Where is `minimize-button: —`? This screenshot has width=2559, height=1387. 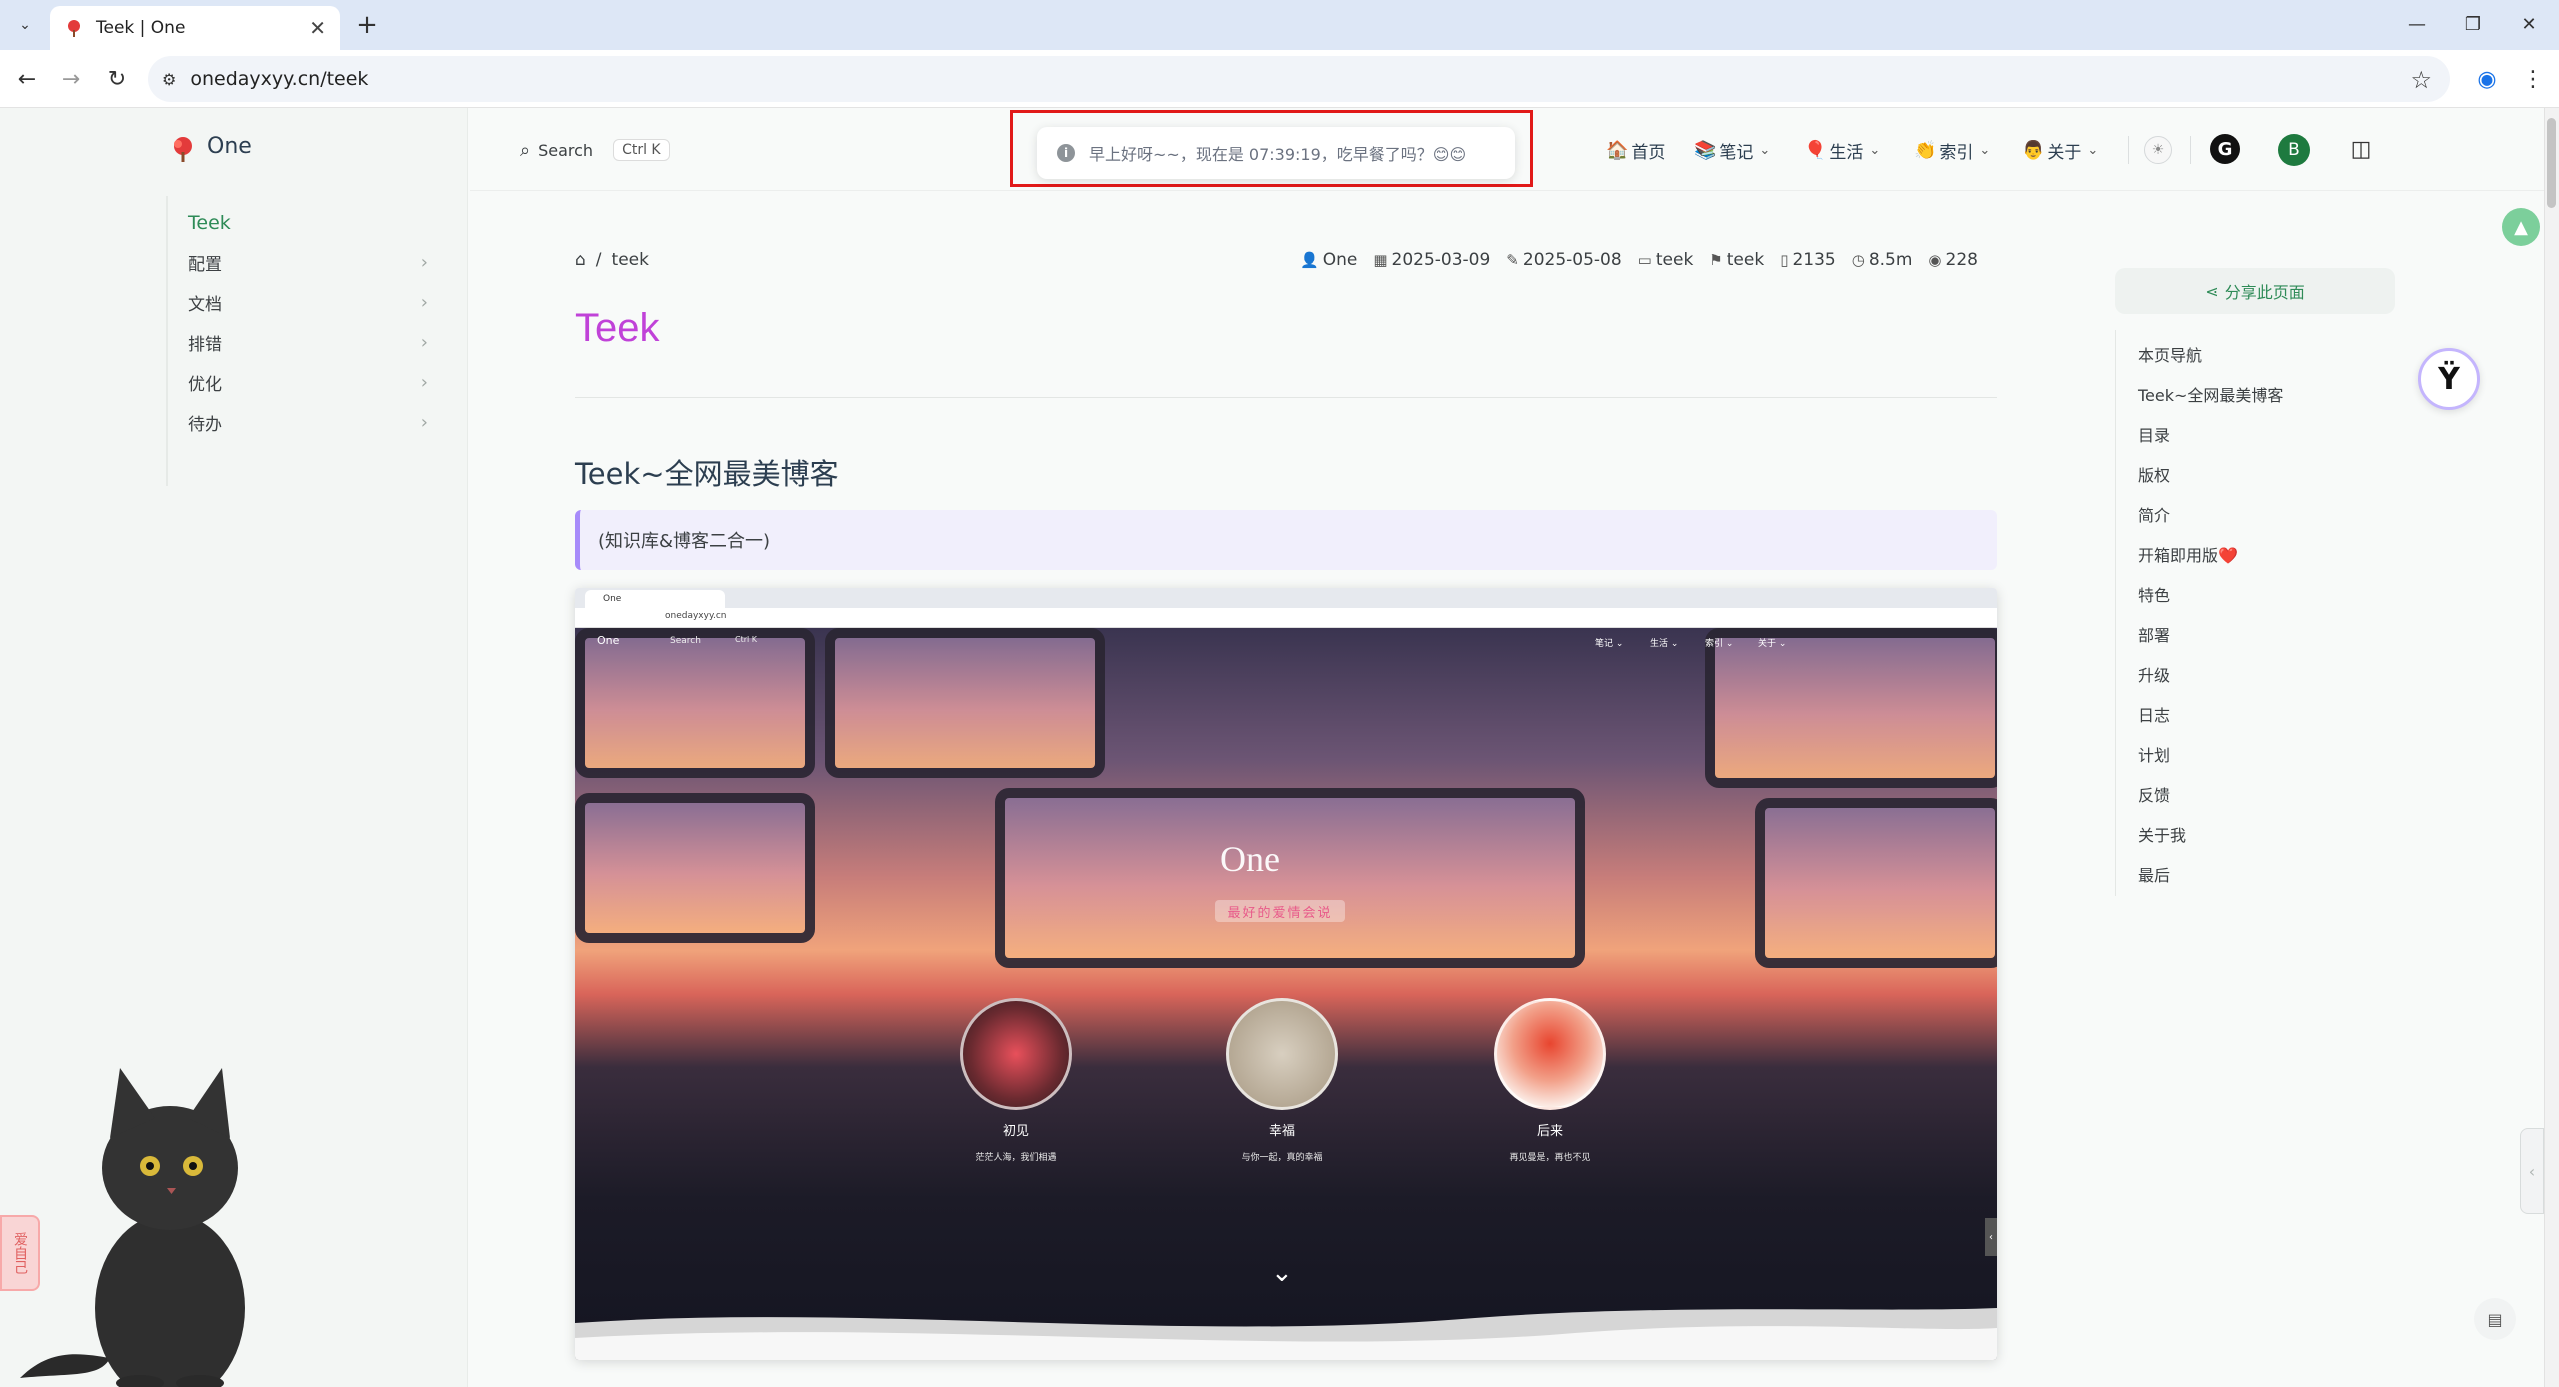
minimize-button: — is located at coordinates (2417, 24).